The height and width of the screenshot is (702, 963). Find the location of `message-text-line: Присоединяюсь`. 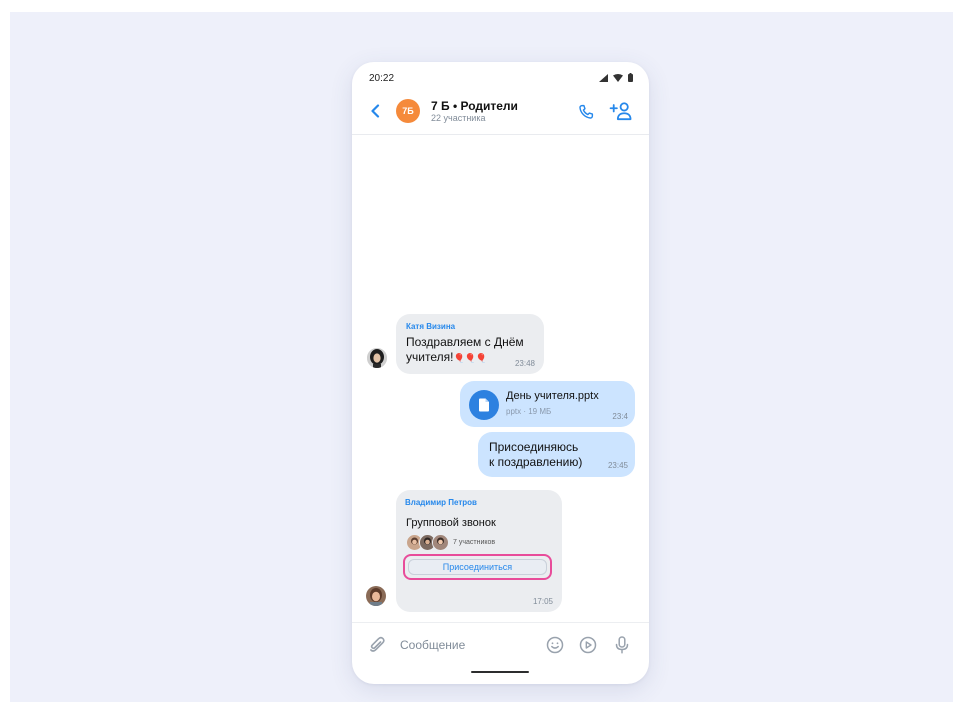

message-text-line: Присоединяюсь is located at coordinates (534, 447).